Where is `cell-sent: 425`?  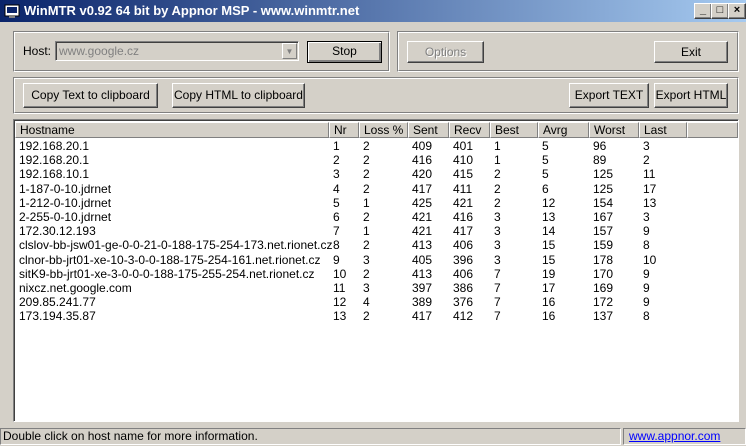 cell-sent: 425 is located at coordinates (422, 202).